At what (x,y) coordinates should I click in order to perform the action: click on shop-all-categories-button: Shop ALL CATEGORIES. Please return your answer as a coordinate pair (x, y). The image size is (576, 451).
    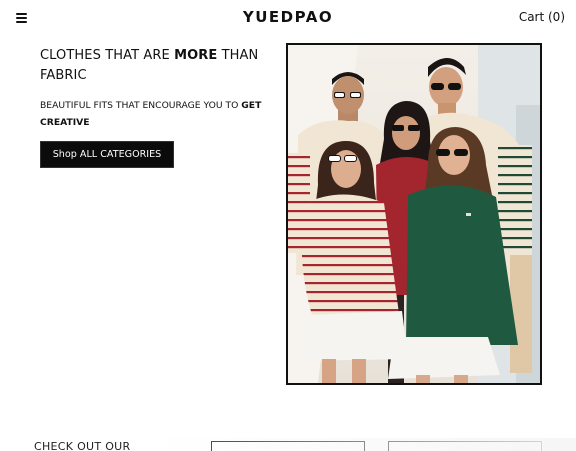
    Looking at the image, I should click on (107, 154).